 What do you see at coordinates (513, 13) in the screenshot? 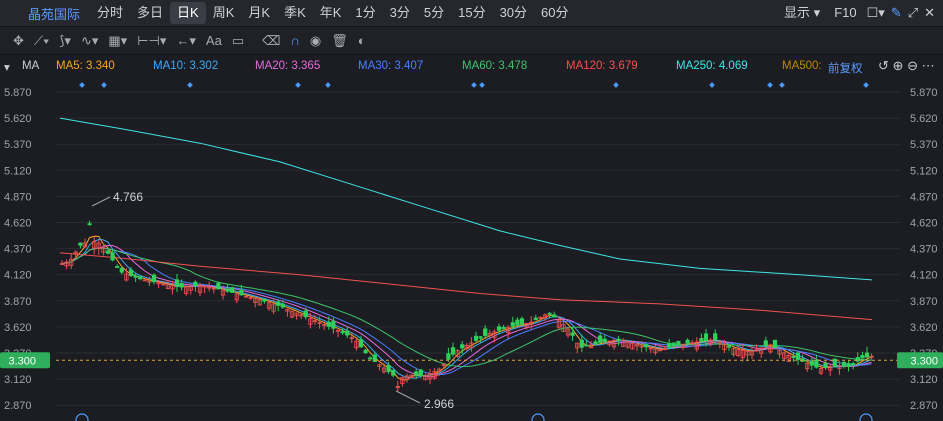
I see `period-tab-11: 30分` at bounding box center [513, 13].